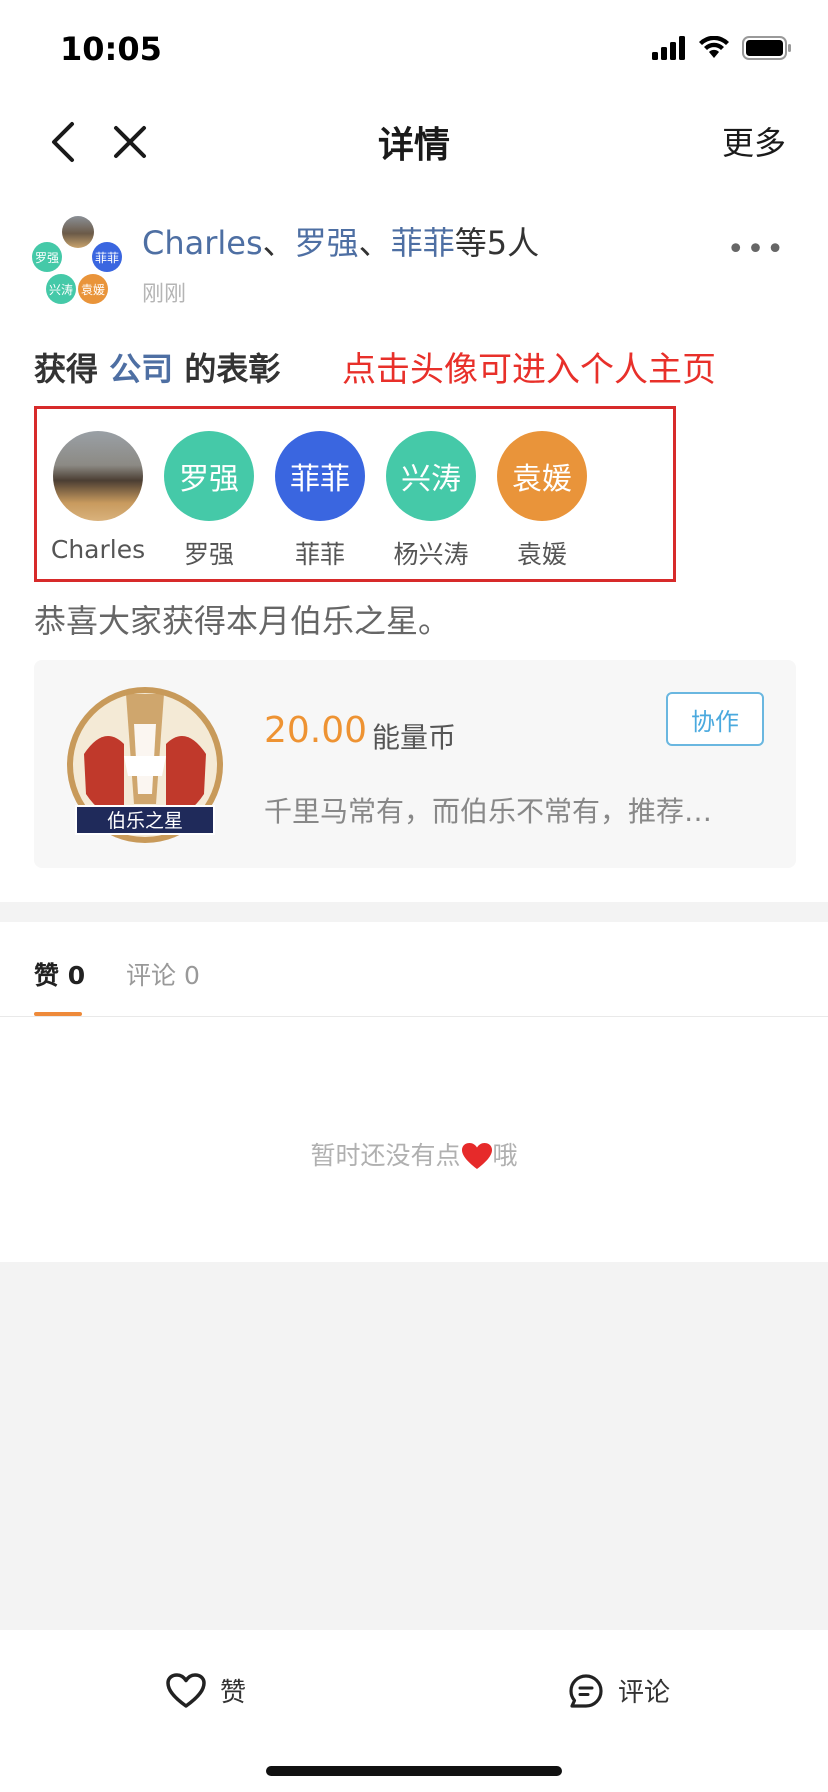  Describe the element at coordinates (141, 369) in the screenshot. I see `award-company-link: 公司` at that location.